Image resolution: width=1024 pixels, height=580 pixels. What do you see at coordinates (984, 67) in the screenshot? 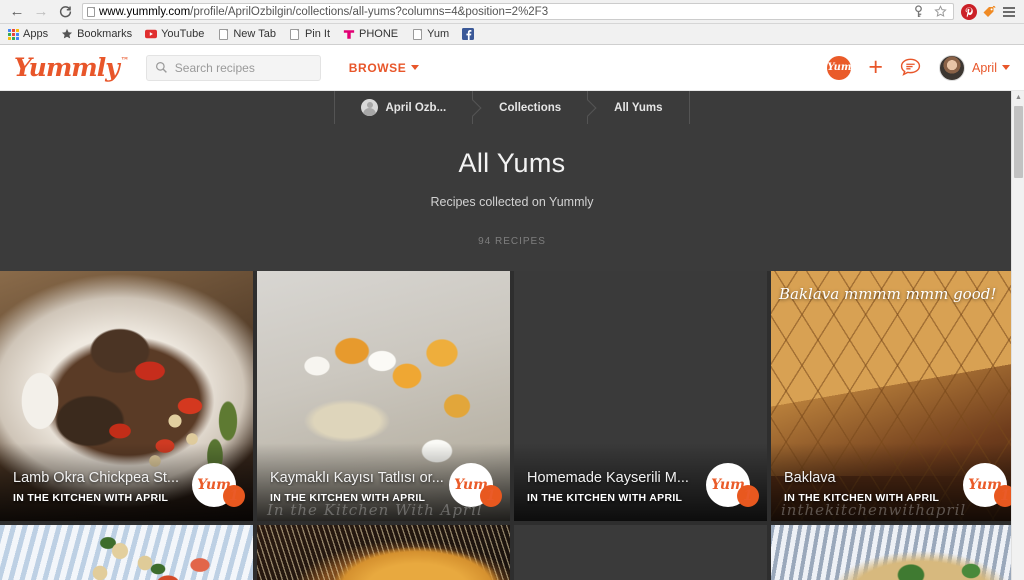
I see `user-name-label: April` at bounding box center [984, 67].